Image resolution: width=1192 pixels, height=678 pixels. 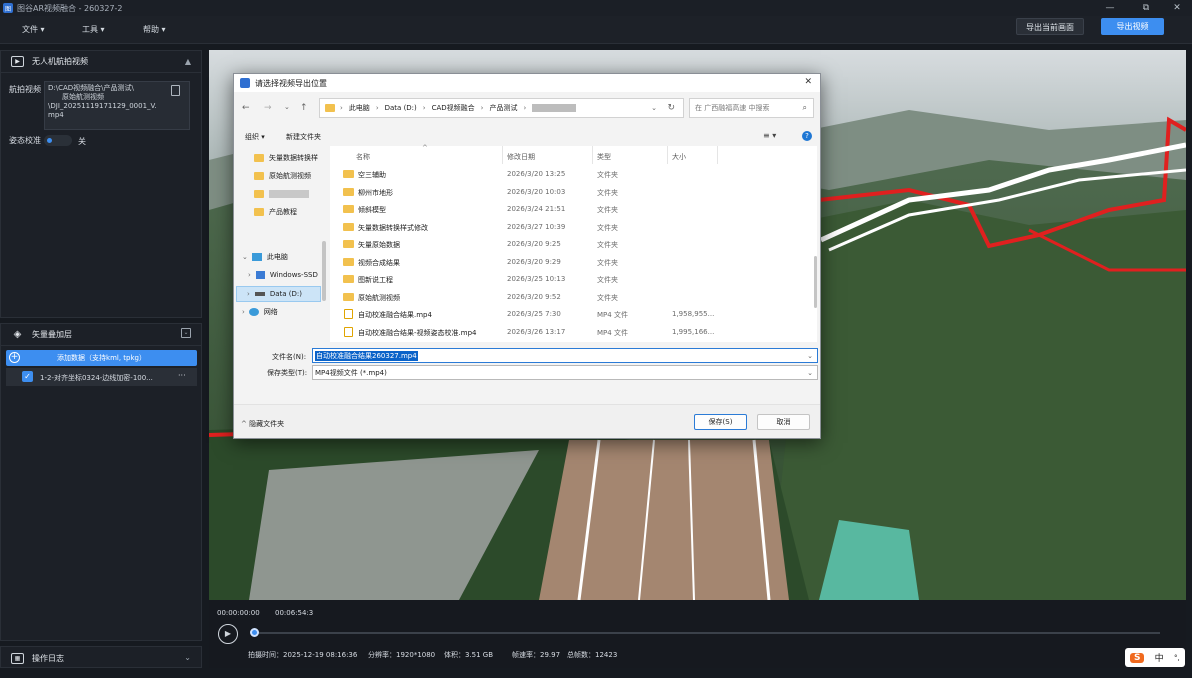 What do you see at coordinates (1146, 8) in the screenshot?
I see `maximize-icon: ⧉` at bounding box center [1146, 8].